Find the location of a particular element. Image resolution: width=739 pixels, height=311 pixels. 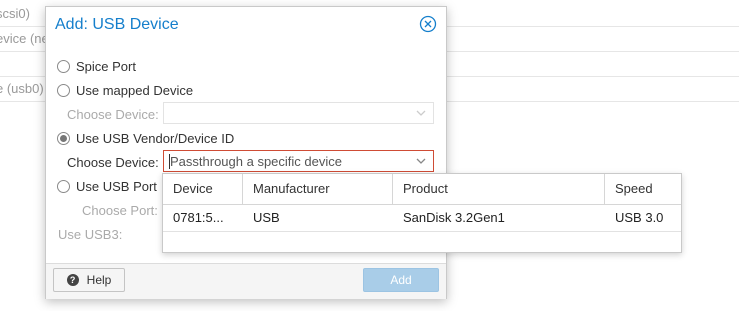

radio-label-spice: Spice Port is located at coordinates (106, 66).